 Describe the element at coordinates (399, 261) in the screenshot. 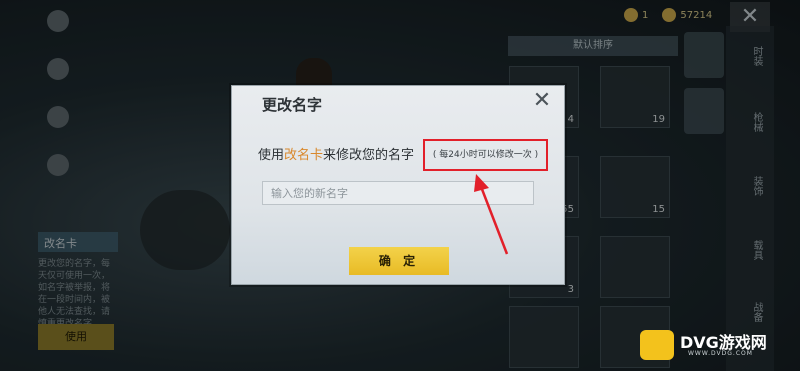

I see `confirm-button: 确 定` at that location.